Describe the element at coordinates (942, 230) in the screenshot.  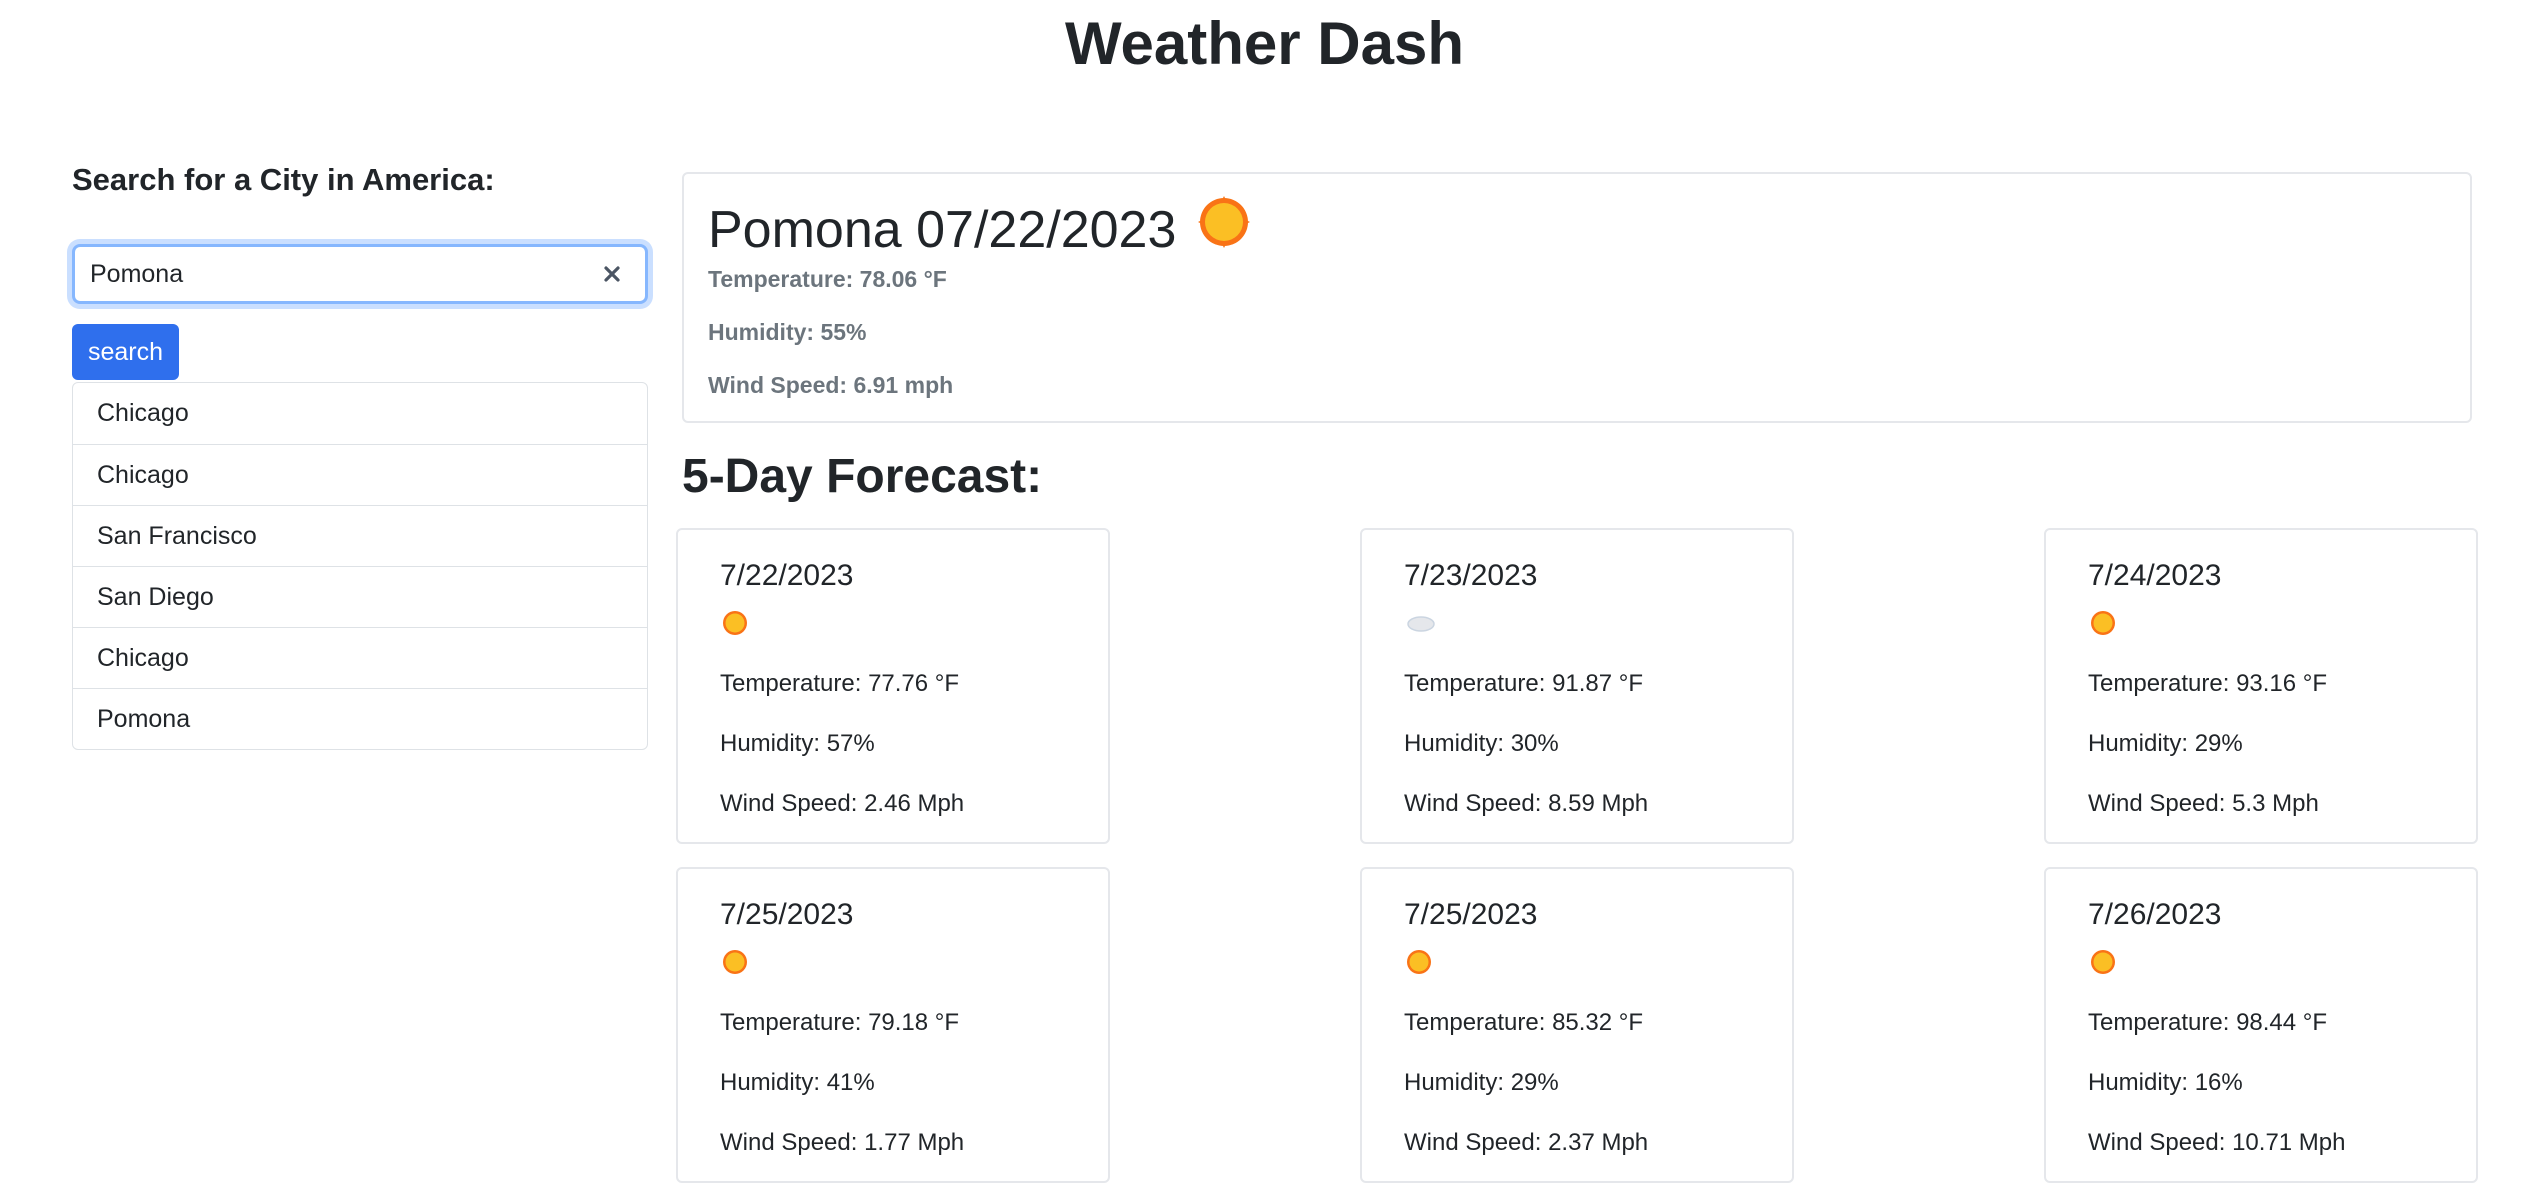
I see `current-city-date: Pomona 07/22/2023` at that location.